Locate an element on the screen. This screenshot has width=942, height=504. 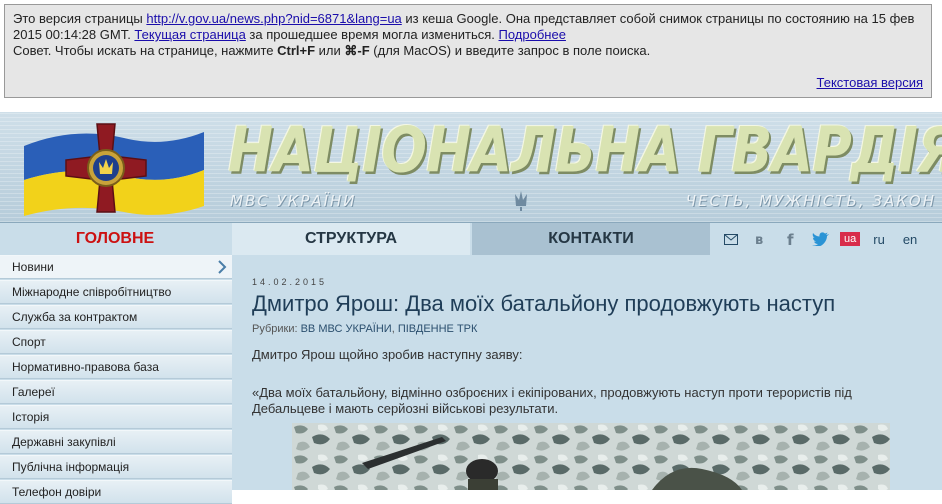
tip-shortcut-cmd: ⌘-F is located at coordinates (357, 50).